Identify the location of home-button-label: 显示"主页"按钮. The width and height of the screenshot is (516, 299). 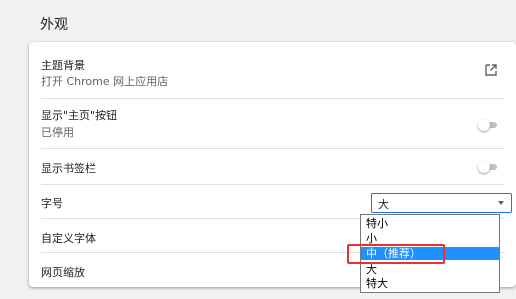
(79, 115).